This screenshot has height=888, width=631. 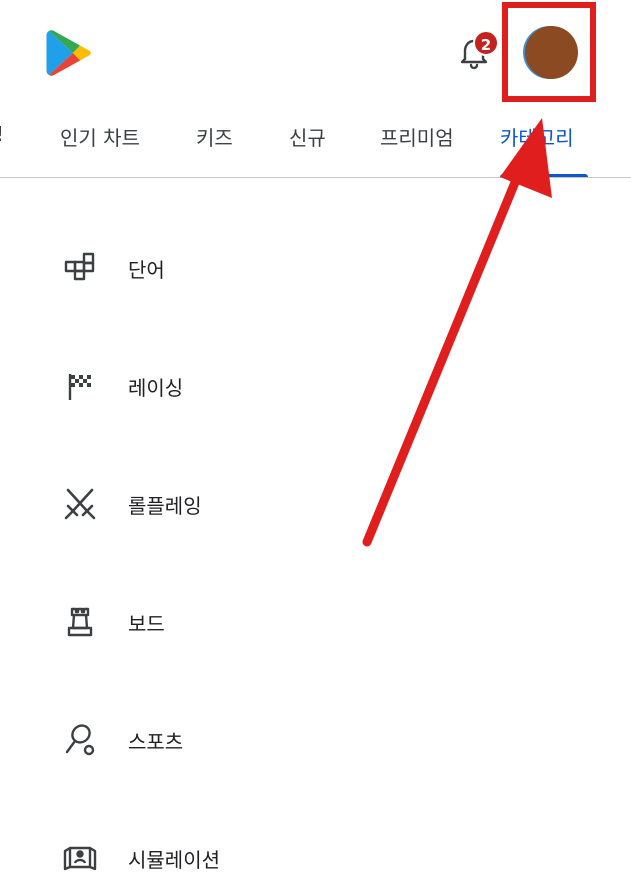 What do you see at coordinates (315, 177) in the screenshot?
I see `tabs-divider` at bounding box center [315, 177].